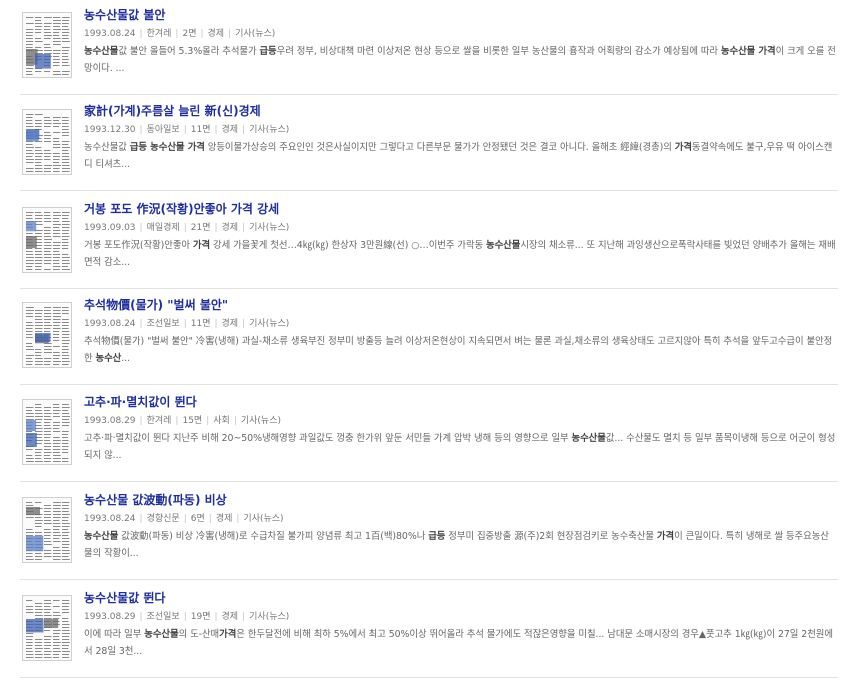  Describe the element at coordinates (179, 34) in the screenshot. I see `article-meta: 1993.08.24 | 한겨레 | 2면 | 경제 | 기사(뉴스)` at that location.